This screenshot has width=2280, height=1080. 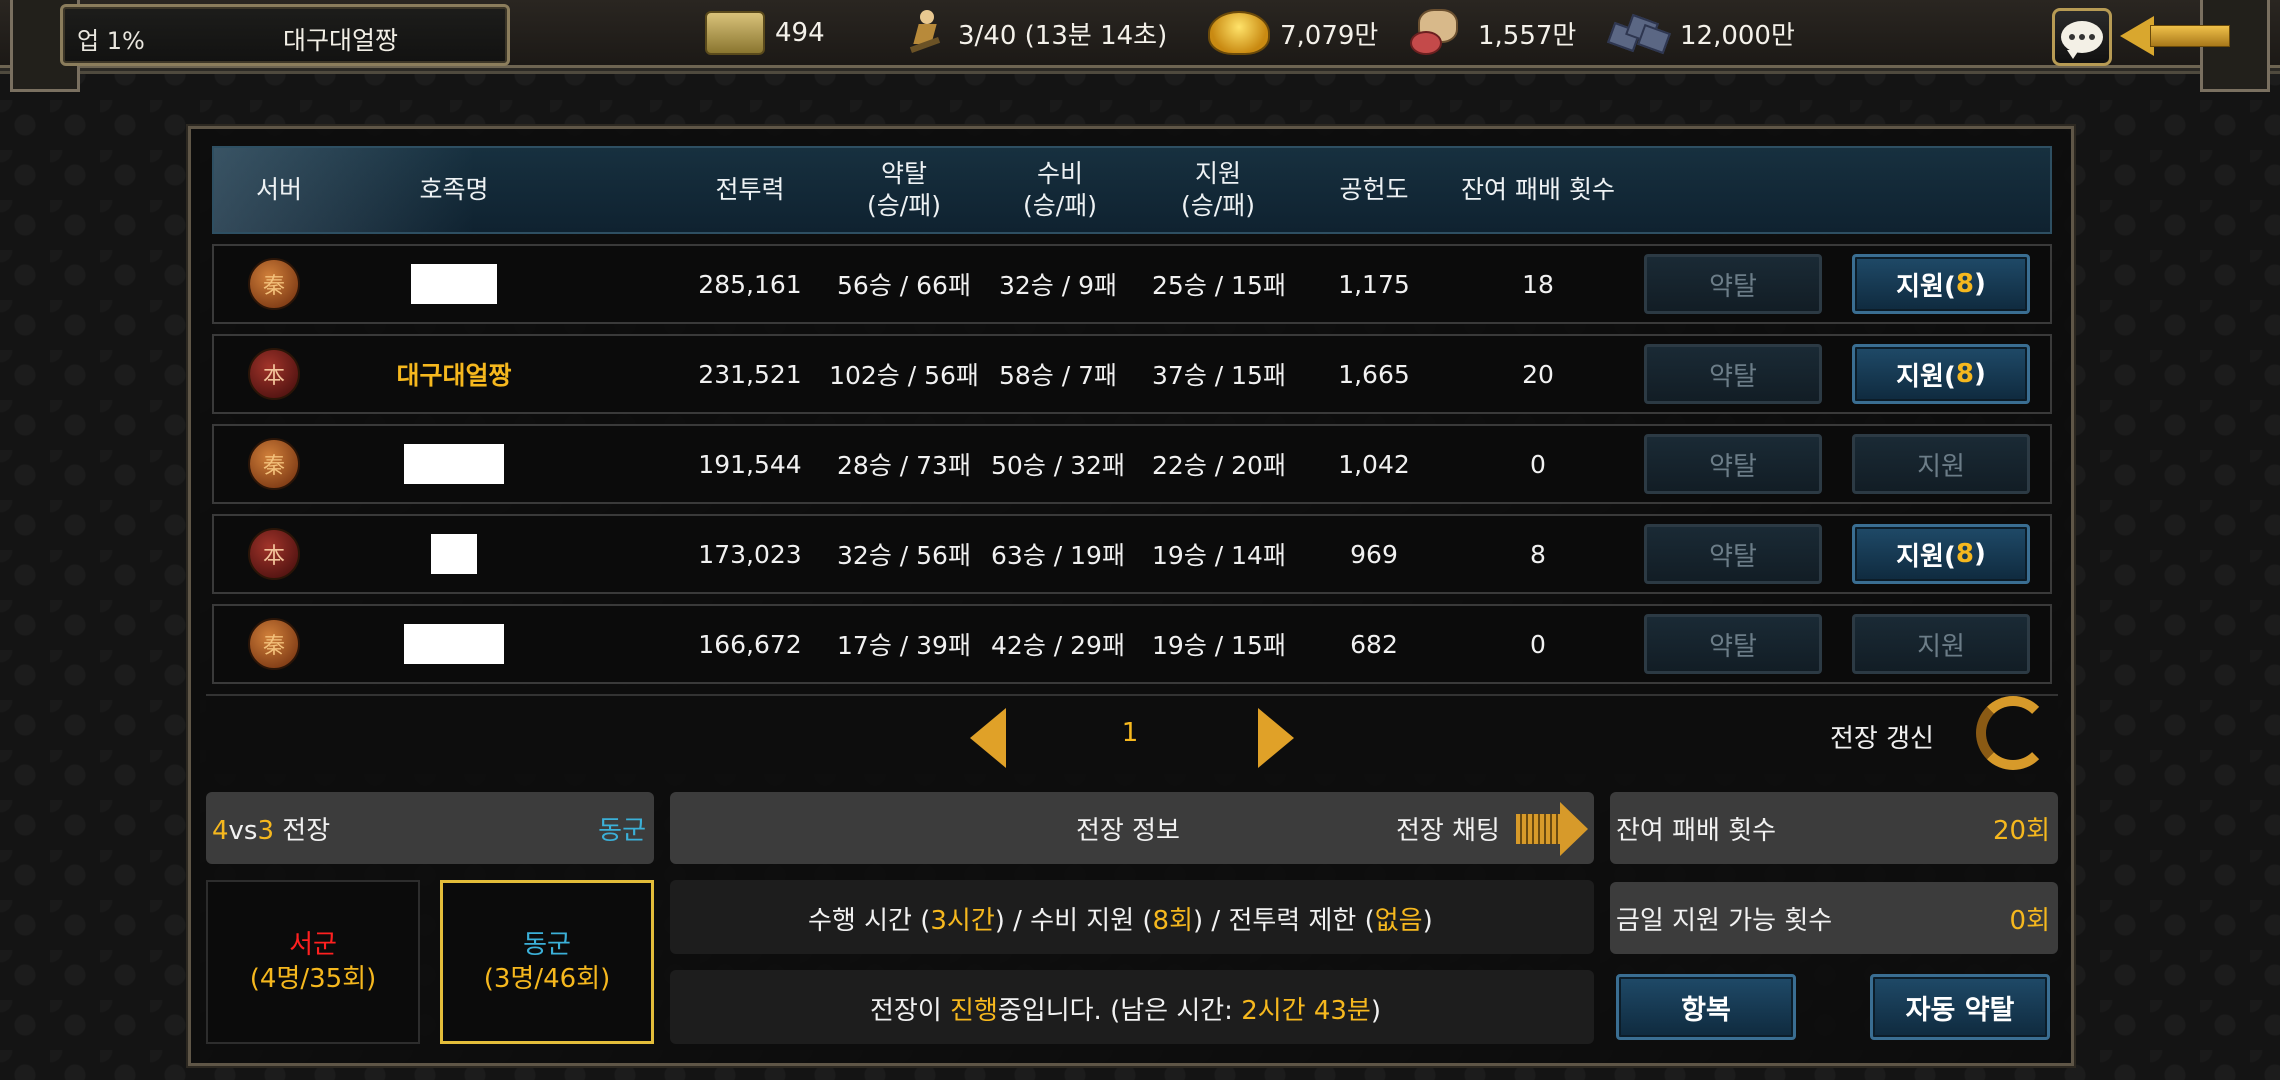 I want to click on status-text: 중입니다. (남은 시간:, so click(x=1119, y=1011).